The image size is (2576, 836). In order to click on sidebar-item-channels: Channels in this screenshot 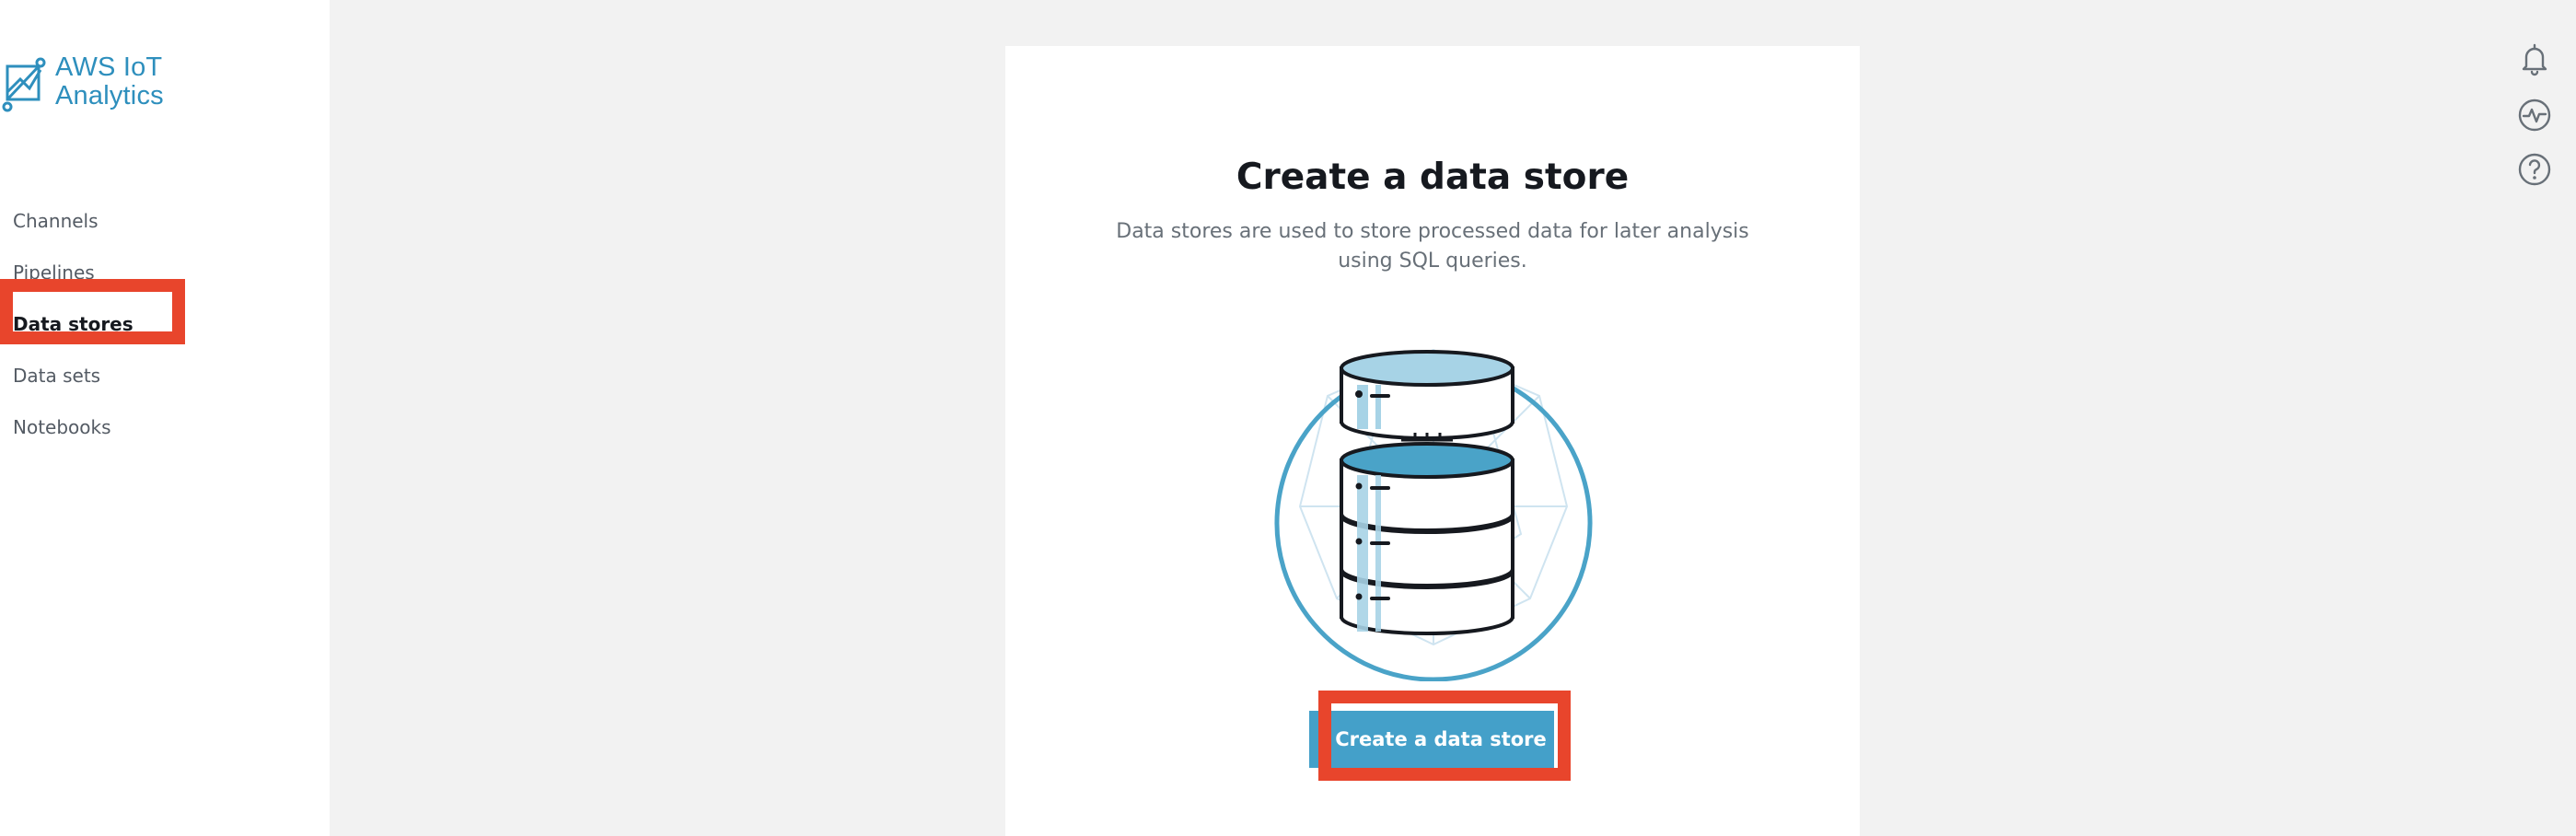, I will do `click(73, 221)`.